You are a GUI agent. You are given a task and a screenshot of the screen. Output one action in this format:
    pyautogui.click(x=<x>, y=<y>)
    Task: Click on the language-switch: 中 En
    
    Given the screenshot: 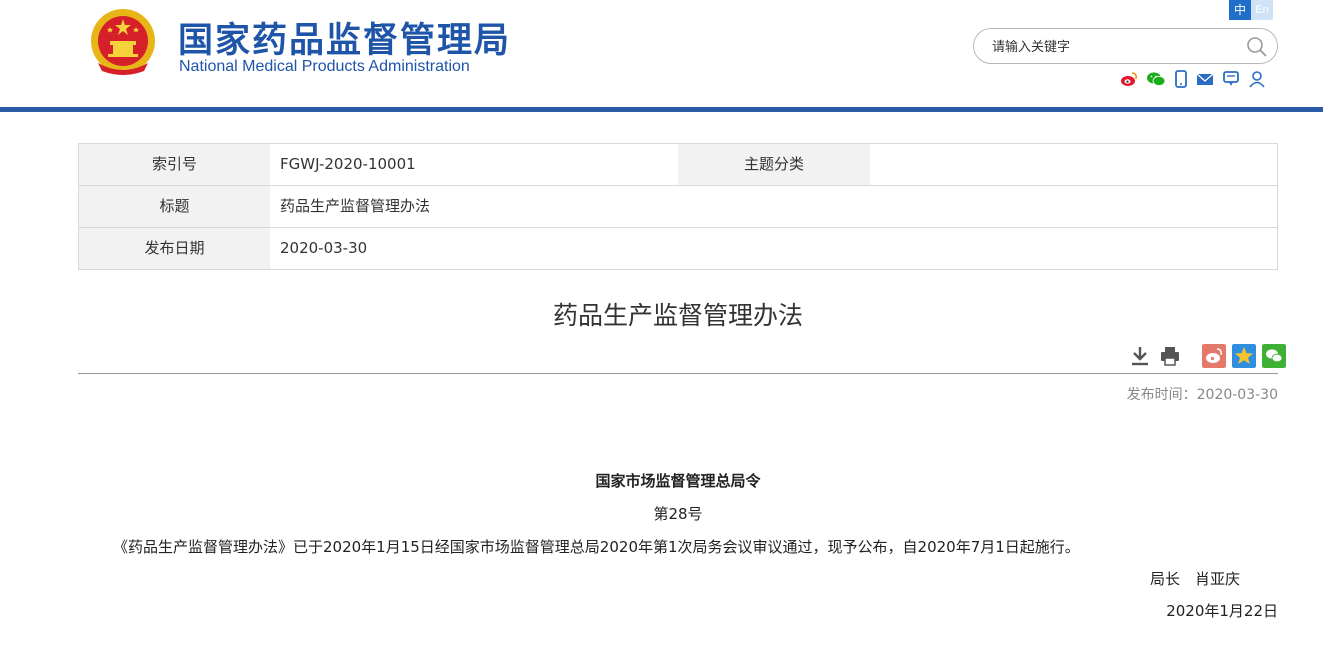 What is the action you would take?
    pyautogui.click(x=1251, y=10)
    